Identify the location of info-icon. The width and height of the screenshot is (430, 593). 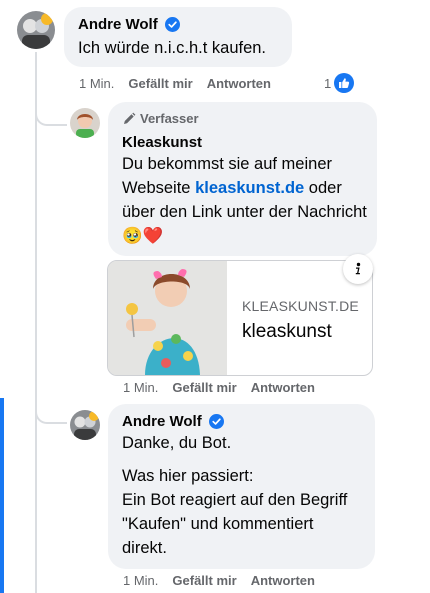
(358, 268).